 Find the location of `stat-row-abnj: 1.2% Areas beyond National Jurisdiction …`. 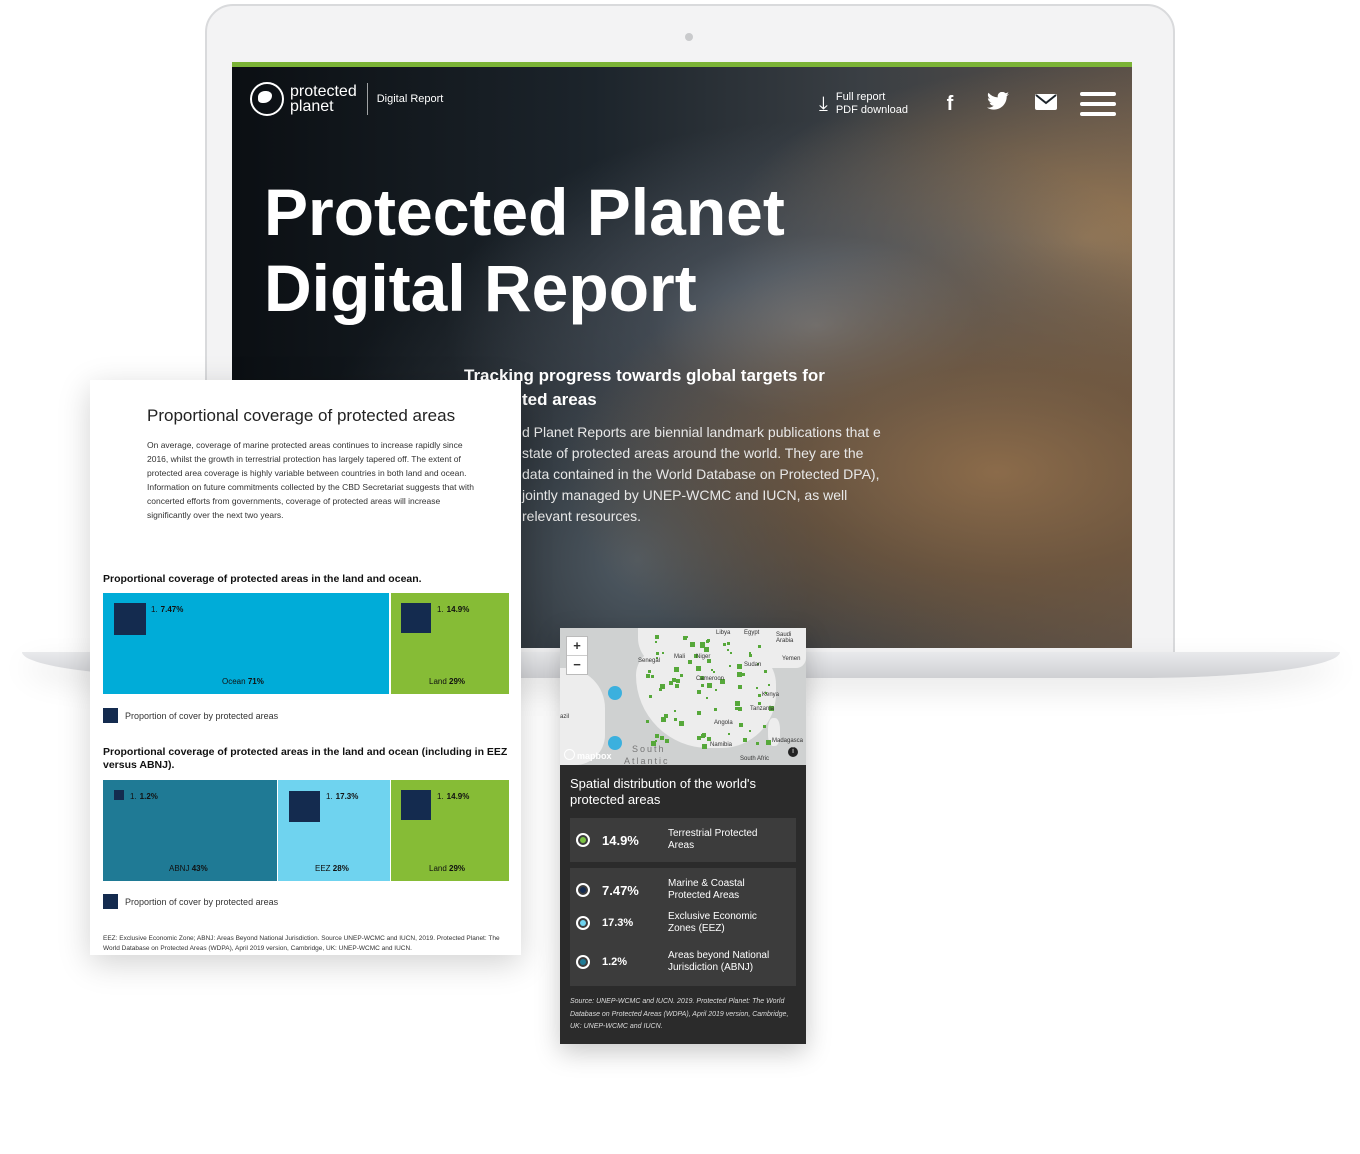

stat-row-abnj: 1.2% Areas beyond National Jurisdiction … is located at coordinates (683, 962).